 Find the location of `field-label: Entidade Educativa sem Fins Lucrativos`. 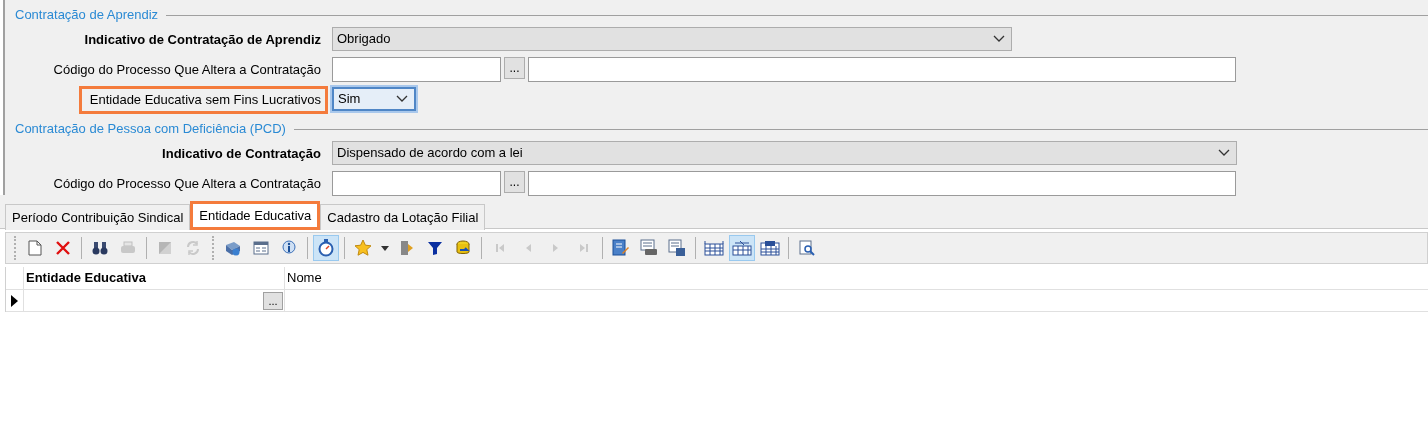

field-label: Entidade Educativa sem Fins Lucrativos is located at coordinates (203, 100).